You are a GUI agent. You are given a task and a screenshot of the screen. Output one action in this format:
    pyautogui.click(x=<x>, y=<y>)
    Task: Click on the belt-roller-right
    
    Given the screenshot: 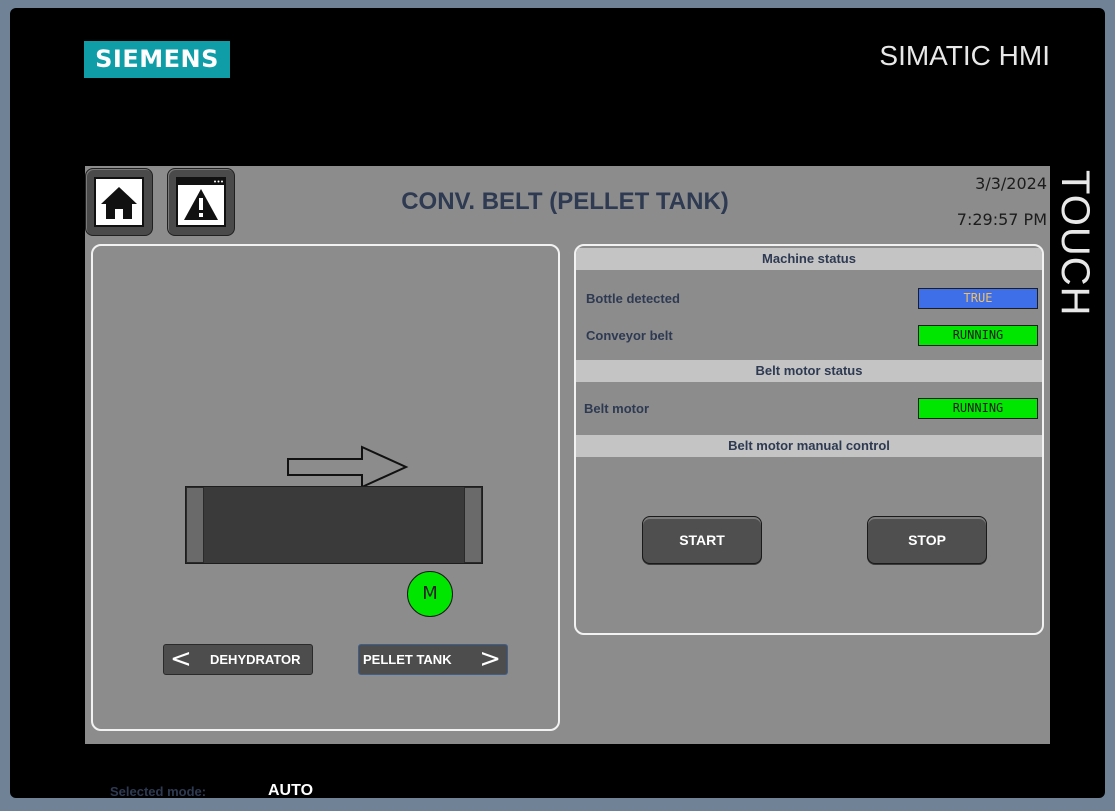 What is the action you would take?
    pyautogui.click(x=473, y=525)
    